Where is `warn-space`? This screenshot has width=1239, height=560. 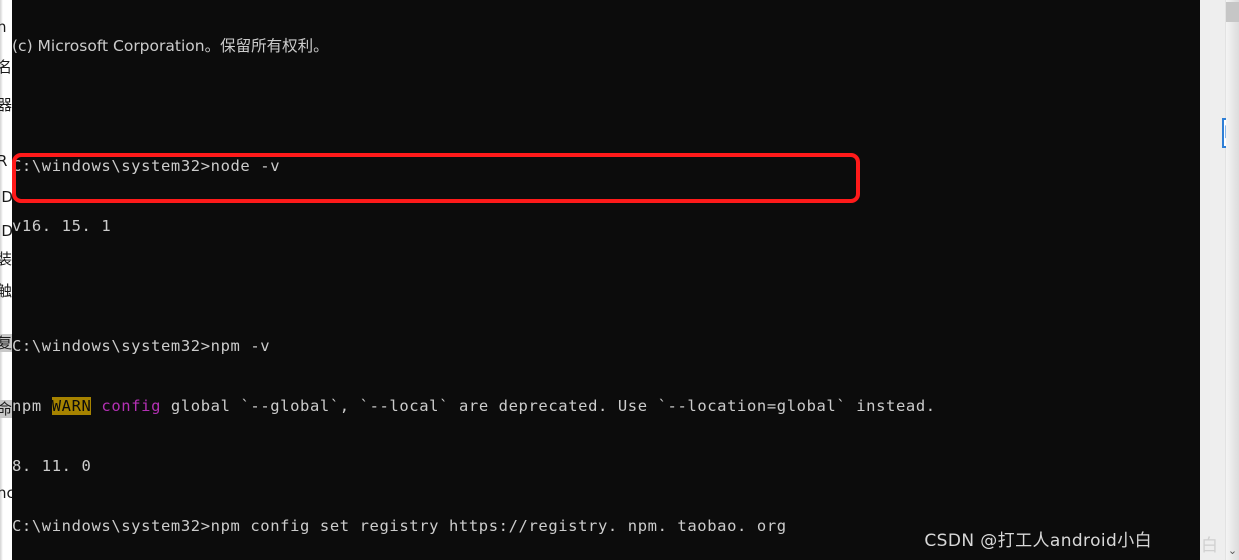
warn-space is located at coordinates (96, 406).